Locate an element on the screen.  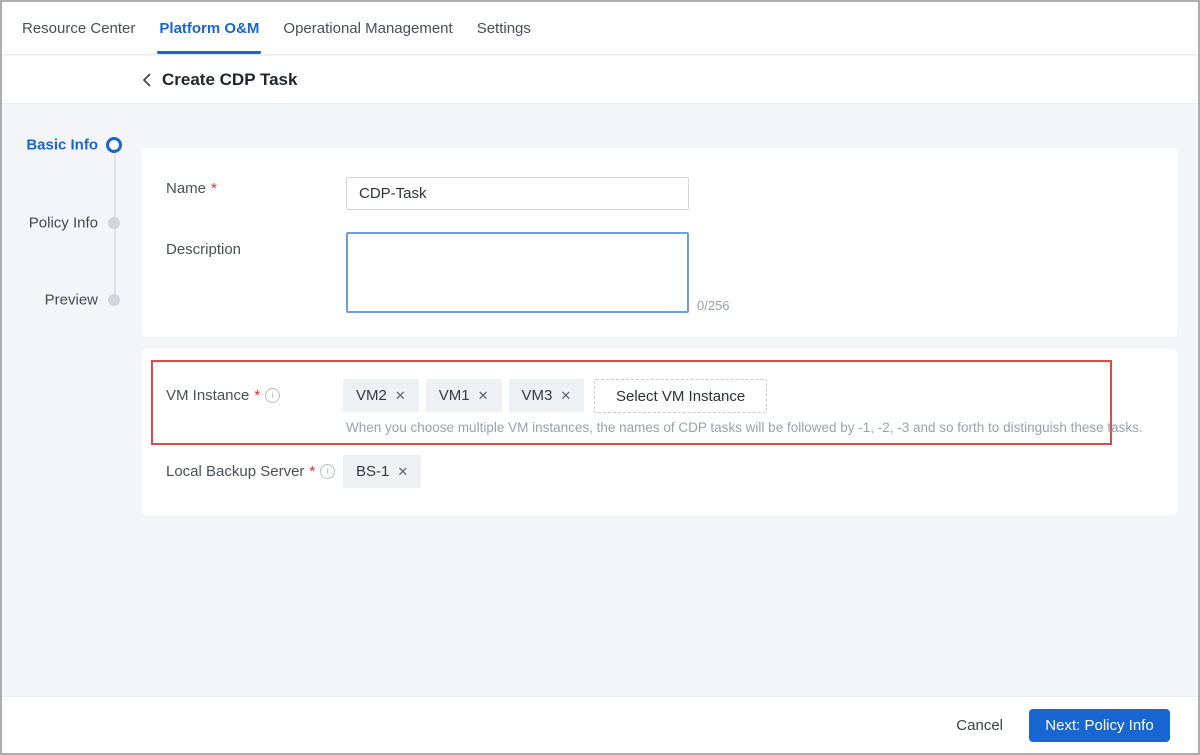
name-required-mark: * is located at coordinates (214, 188).